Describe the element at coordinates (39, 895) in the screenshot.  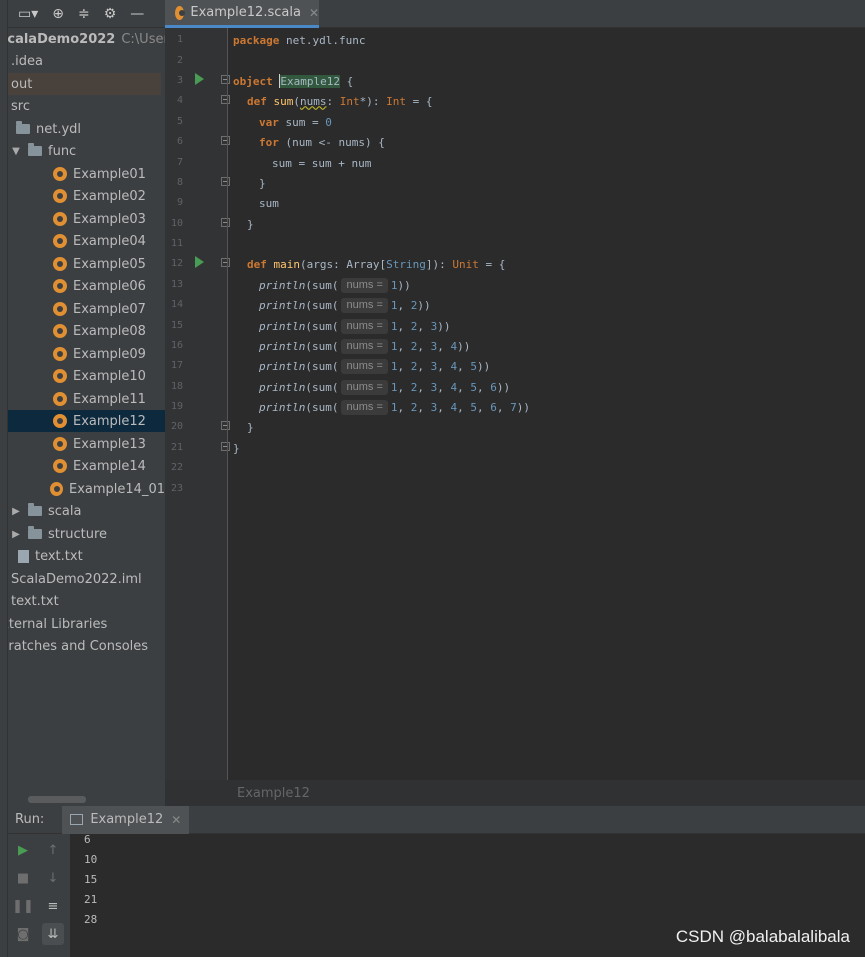
I see `run-toolbar: ▶ ↑ ■ ↓ ❚❚ ≡ ◙ ⇊` at that location.